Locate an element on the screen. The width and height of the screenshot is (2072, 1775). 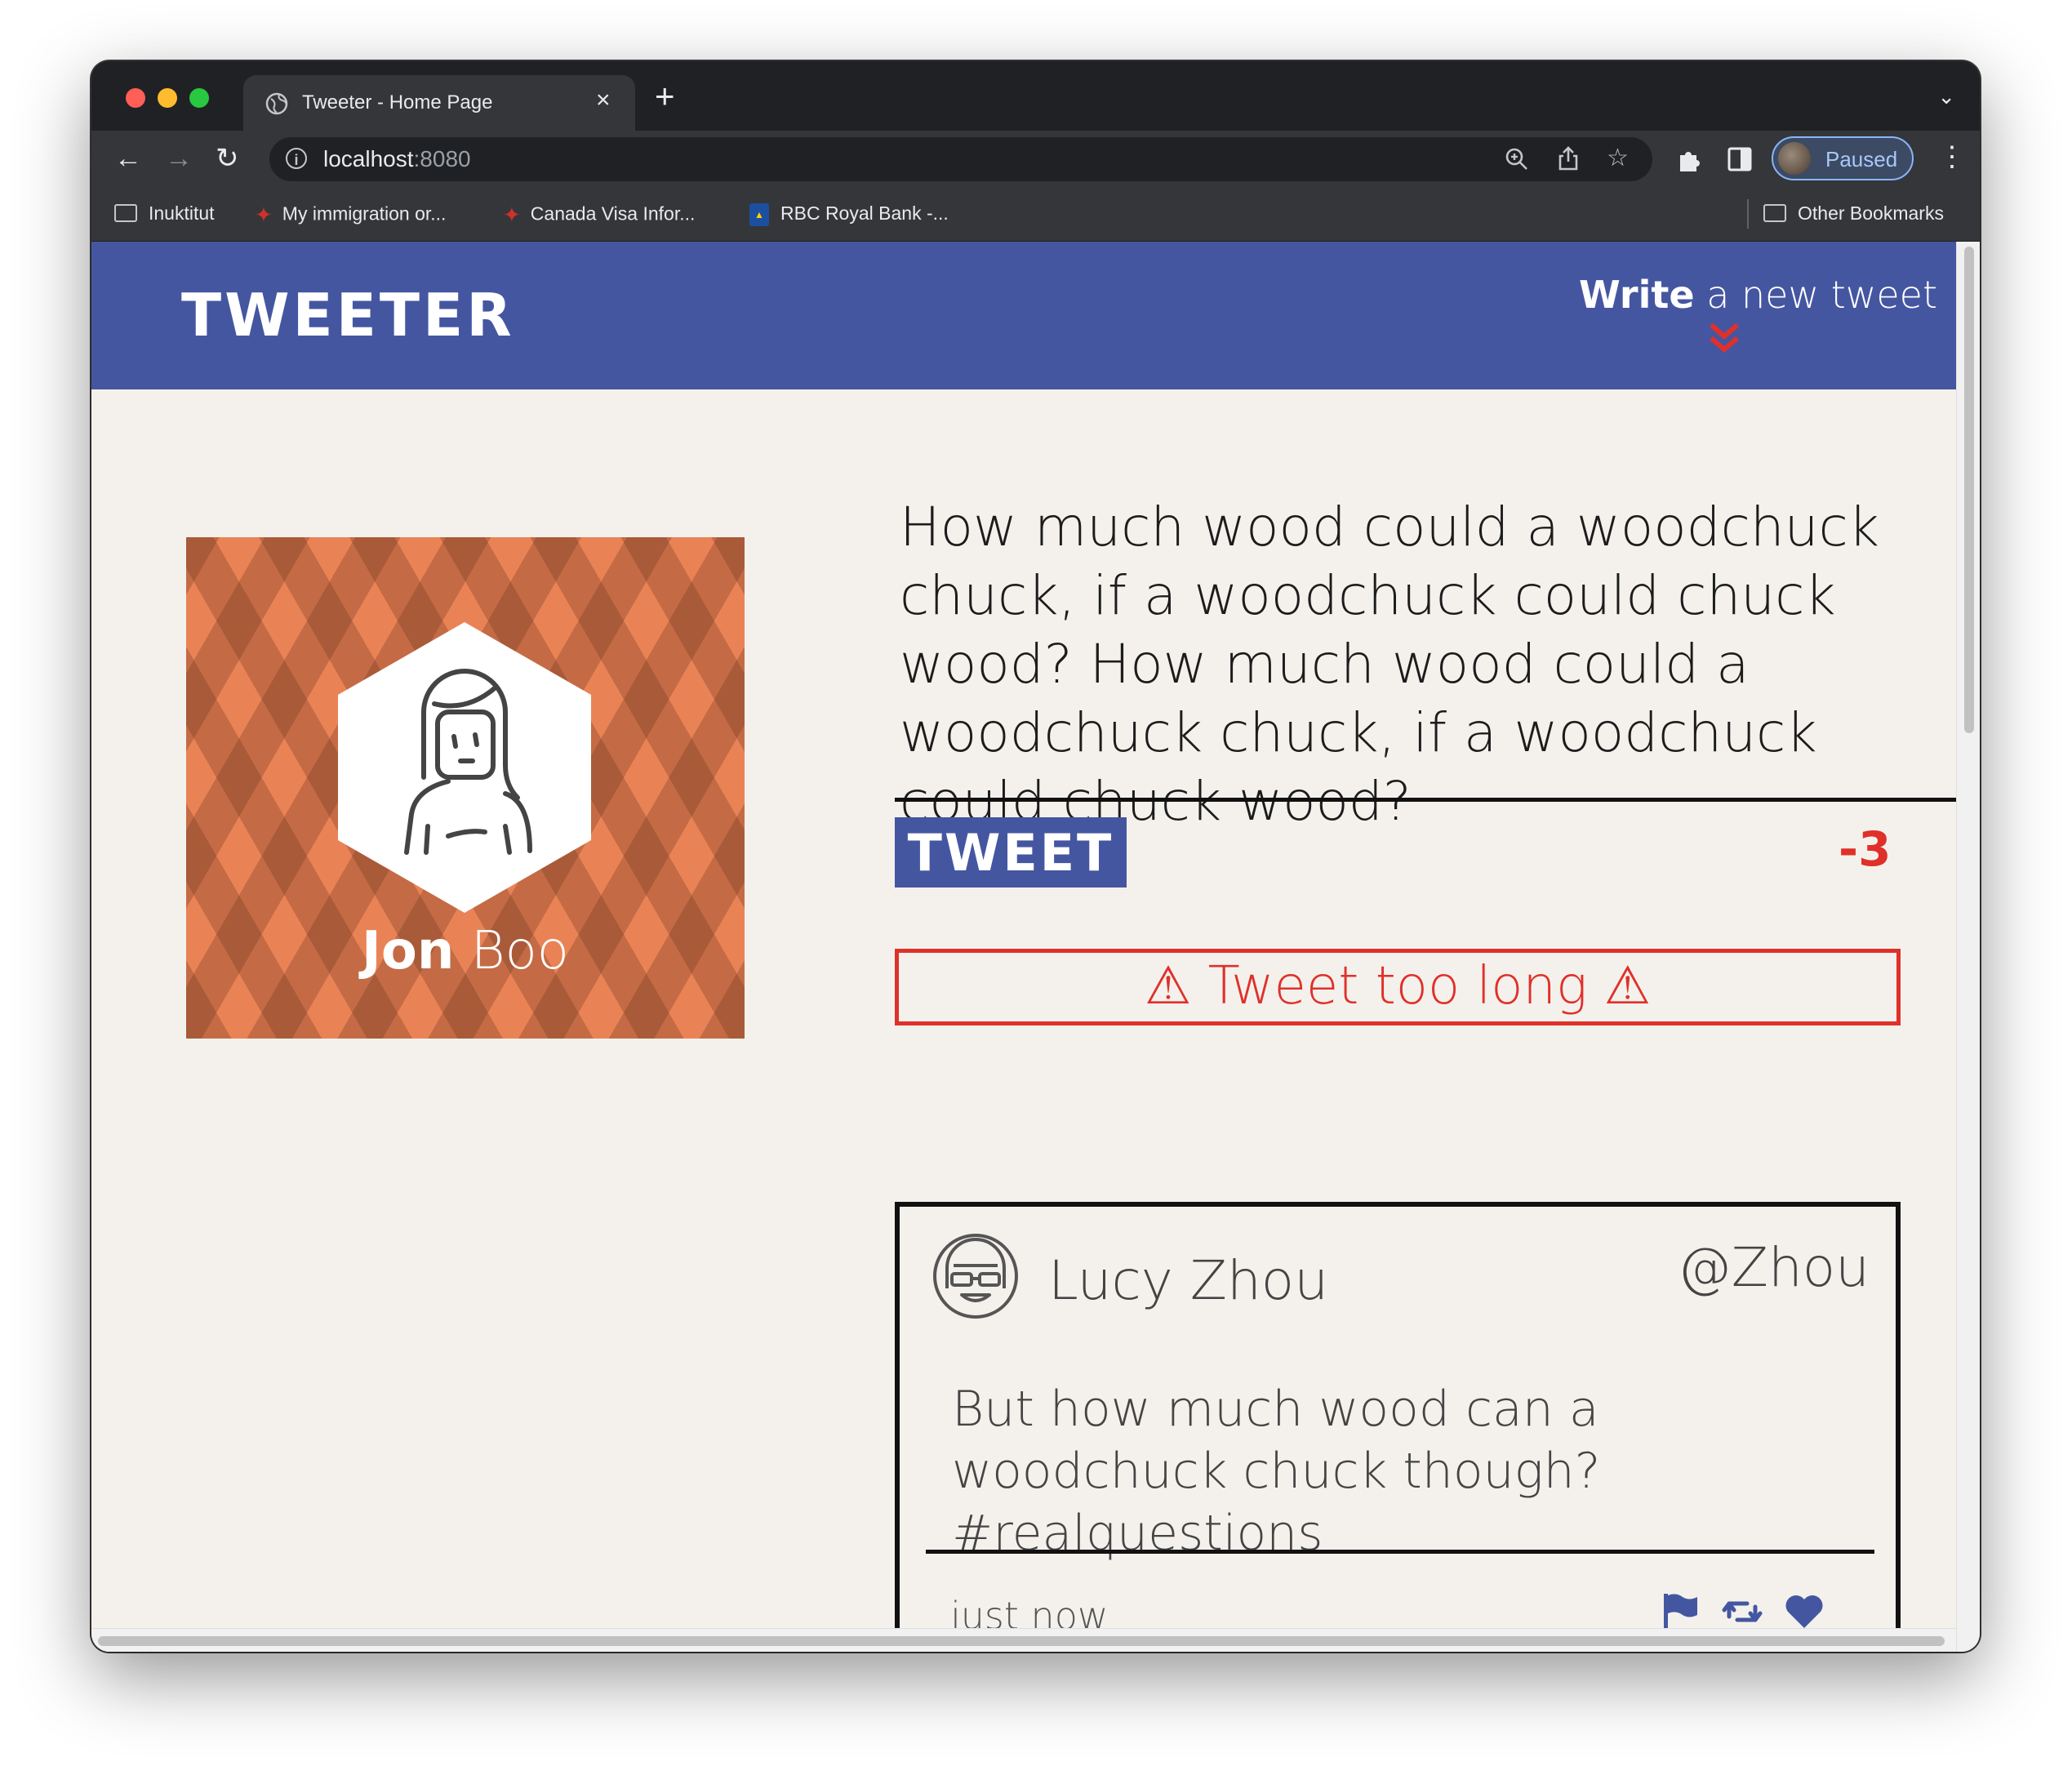
user-avatar is located at coordinates (975, 1277).